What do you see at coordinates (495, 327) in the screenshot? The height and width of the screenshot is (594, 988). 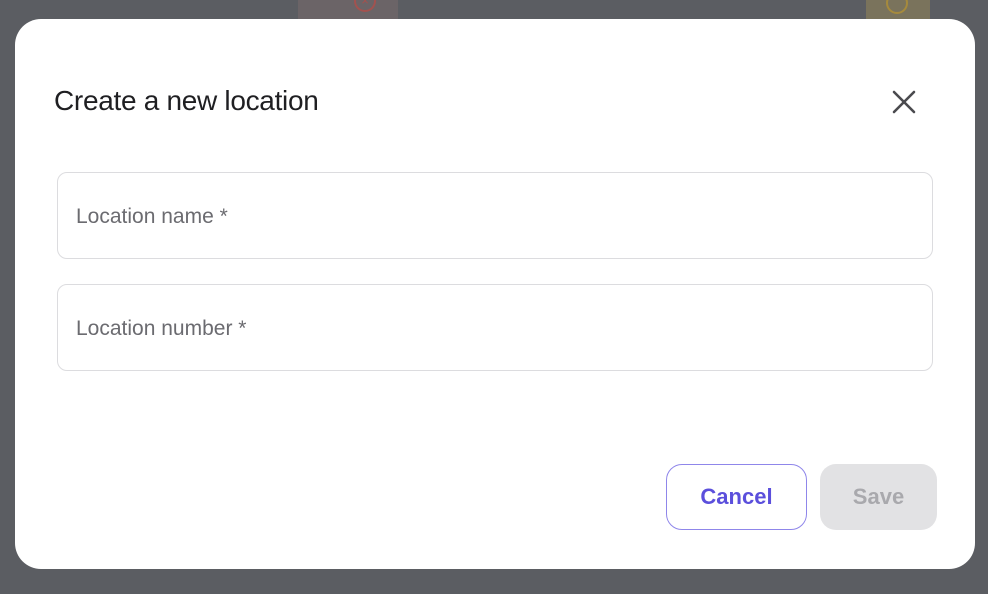 I see `location-number-field: Location number *` at bounding box center [495, 327].